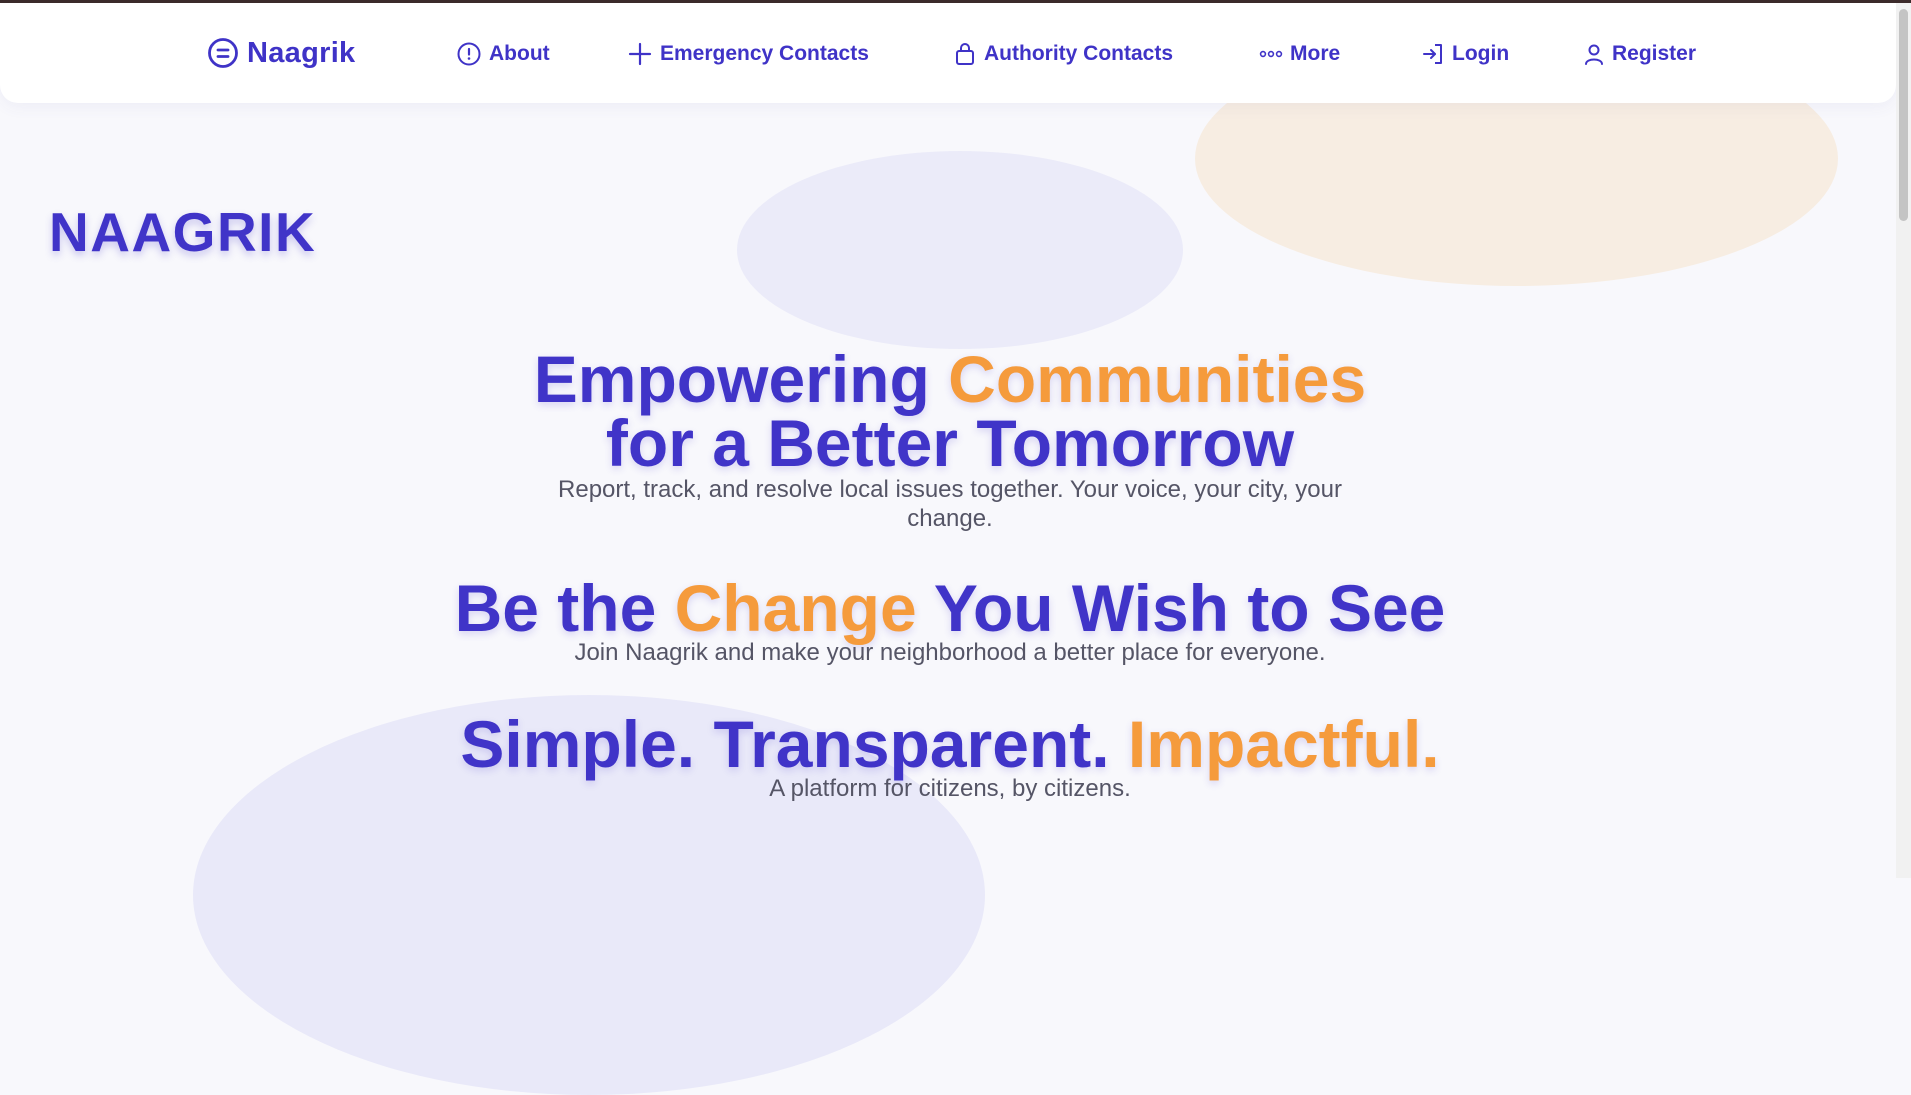 The width and height of the screenshot is (1911, 1095). What do you see at coordinates (1432, 54) in the screenshot?
I see `login-icon` at bounding box center [1432, 54].